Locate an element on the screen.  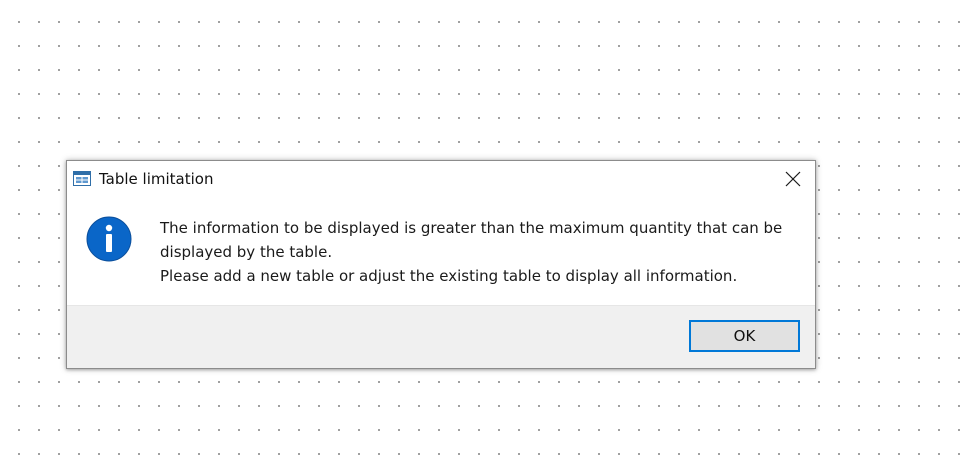
close-button is located at coordinates (792, 179).